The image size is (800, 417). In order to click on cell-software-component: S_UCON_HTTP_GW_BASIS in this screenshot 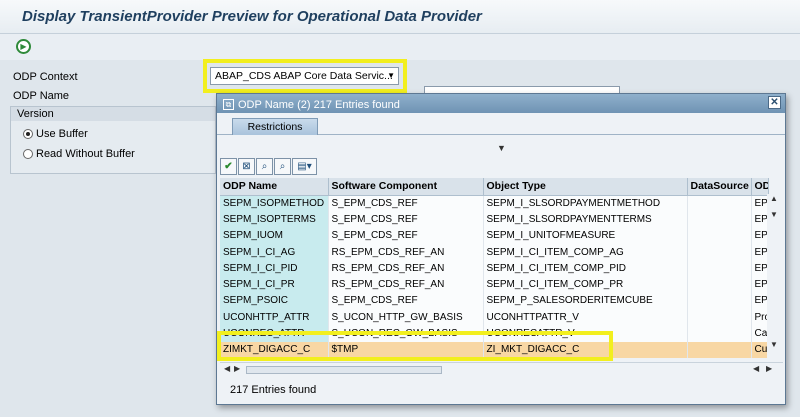, I will do `click(406, 317)`.